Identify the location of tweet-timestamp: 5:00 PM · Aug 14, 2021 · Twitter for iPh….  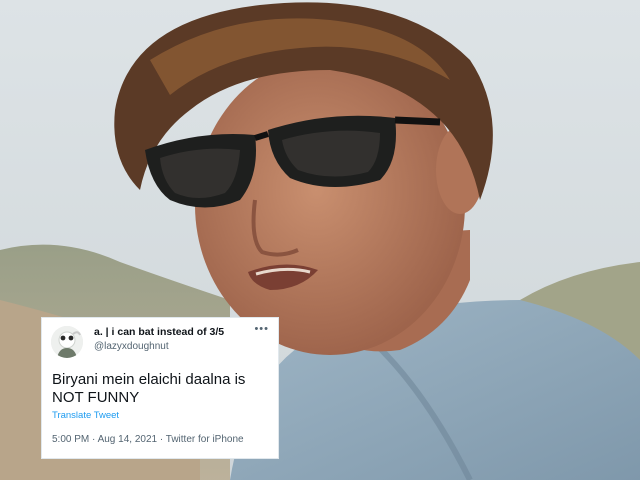
(148, 439).